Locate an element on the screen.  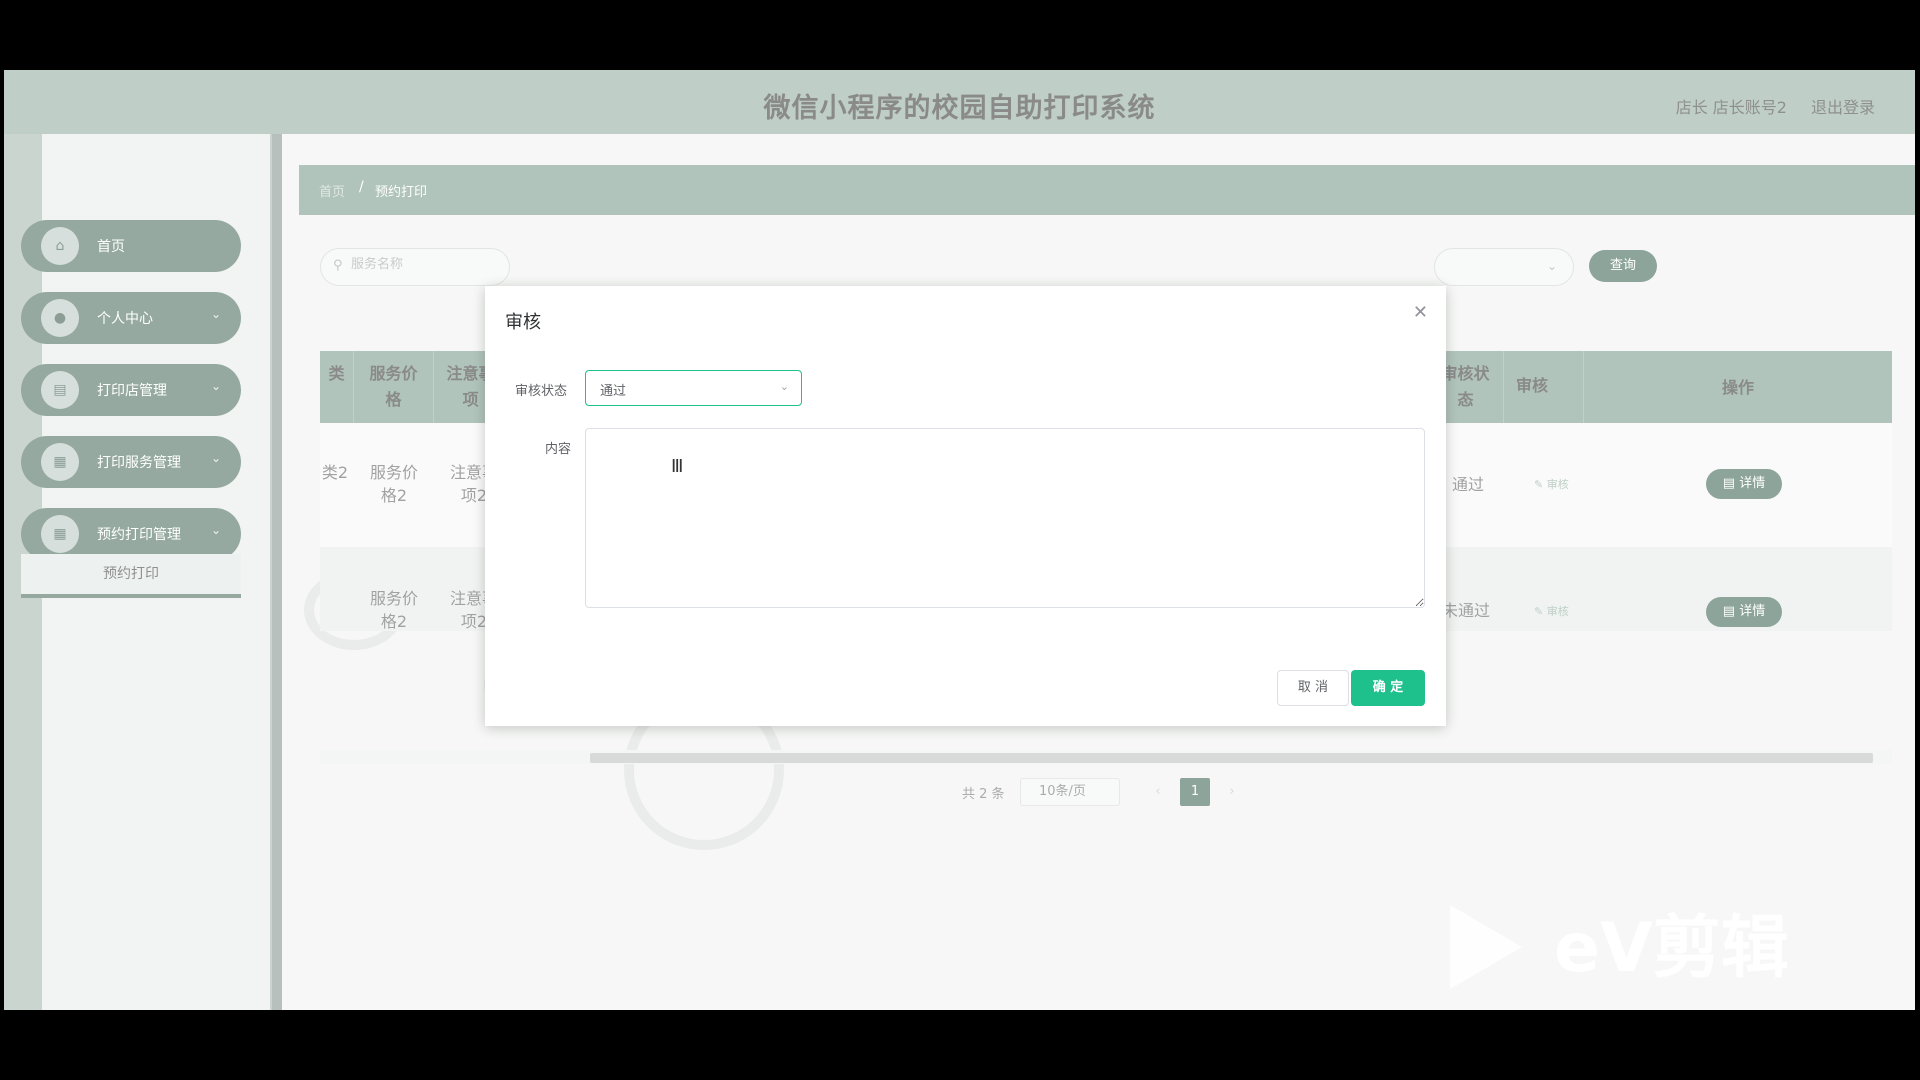
cancel-button: 取 消 is located at coordinates (1313, 688).